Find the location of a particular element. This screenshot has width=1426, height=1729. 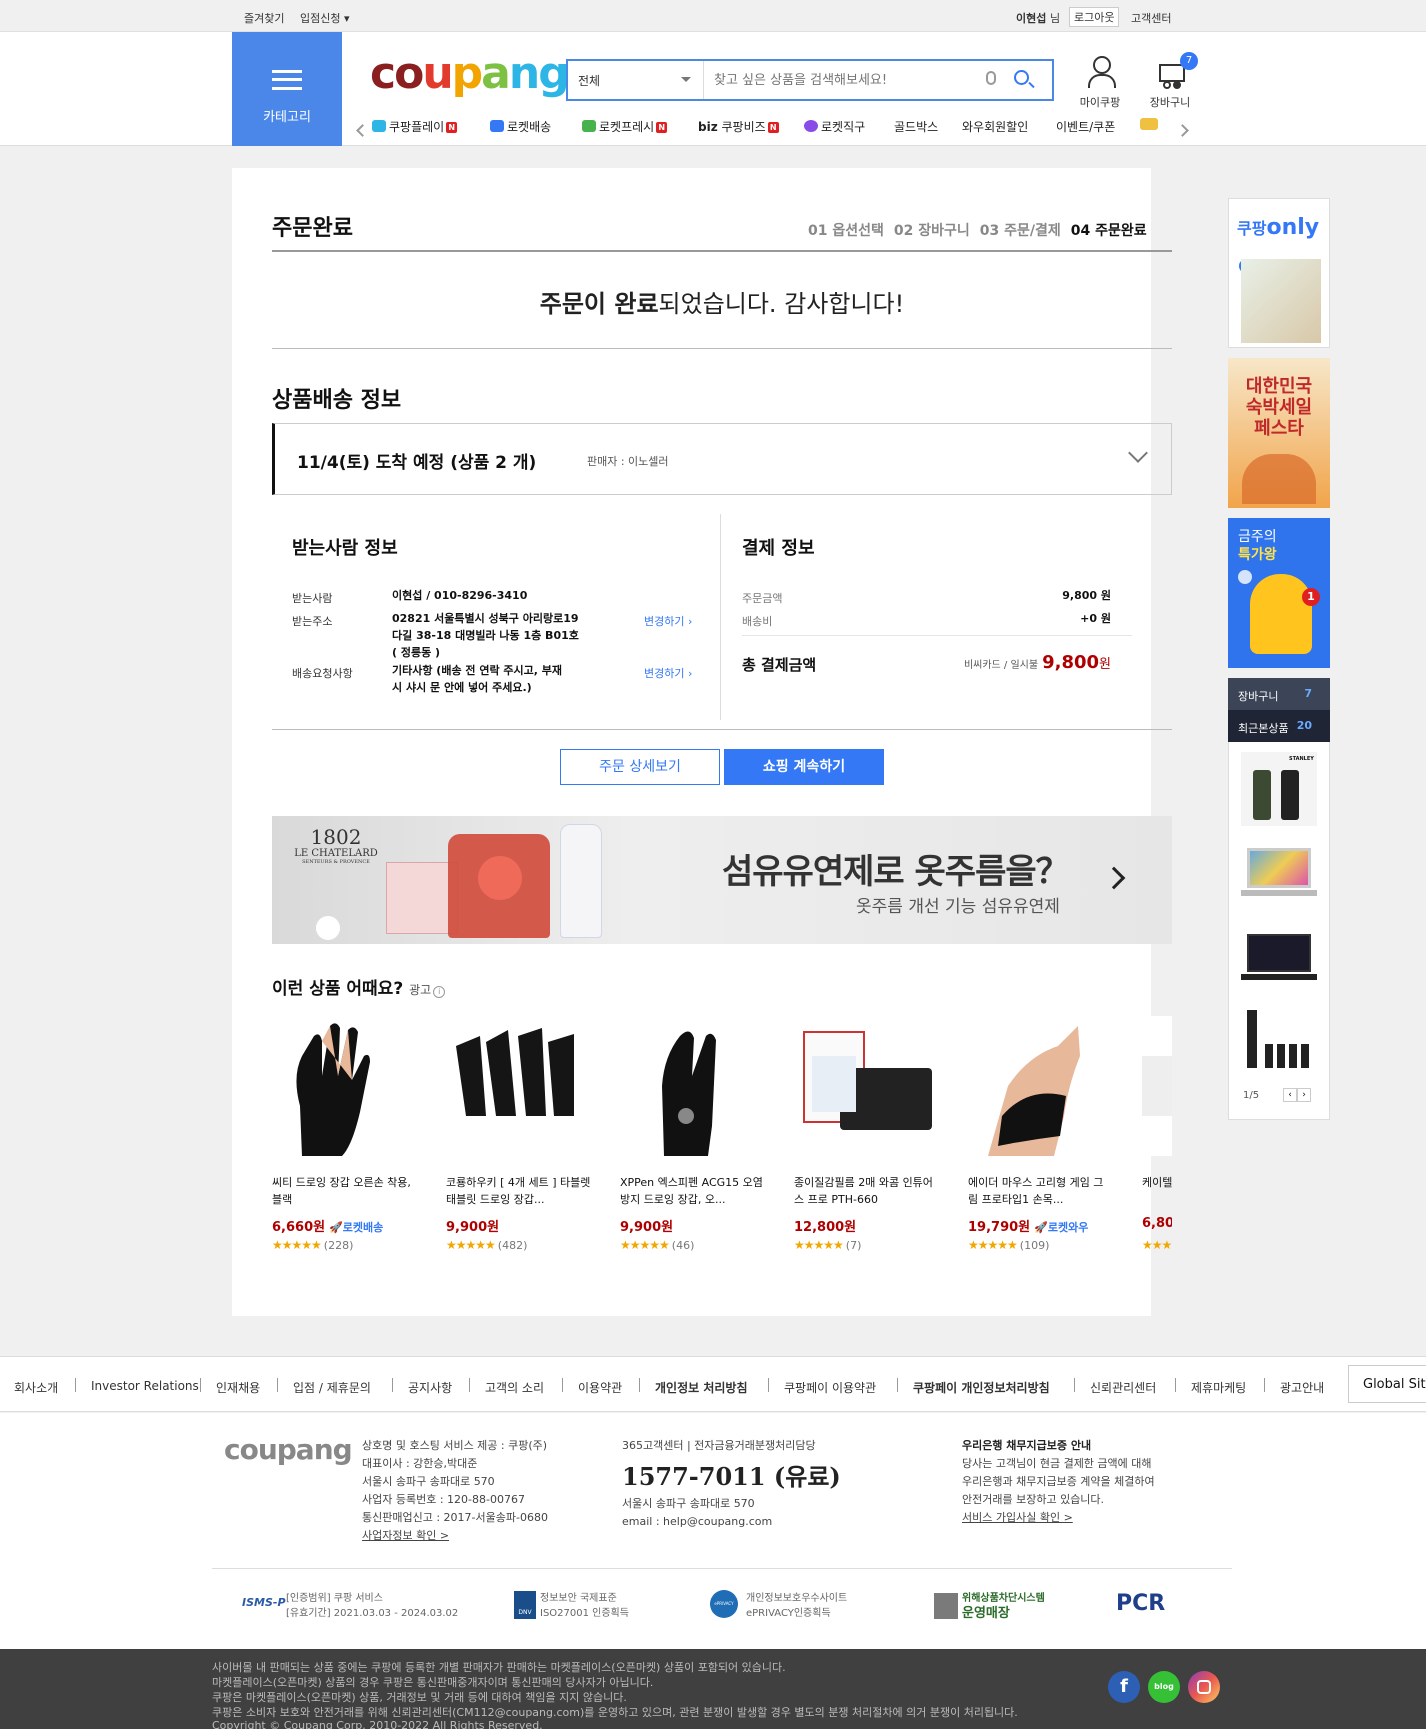

nav-next-icon is located at coordinates (1182, 130).